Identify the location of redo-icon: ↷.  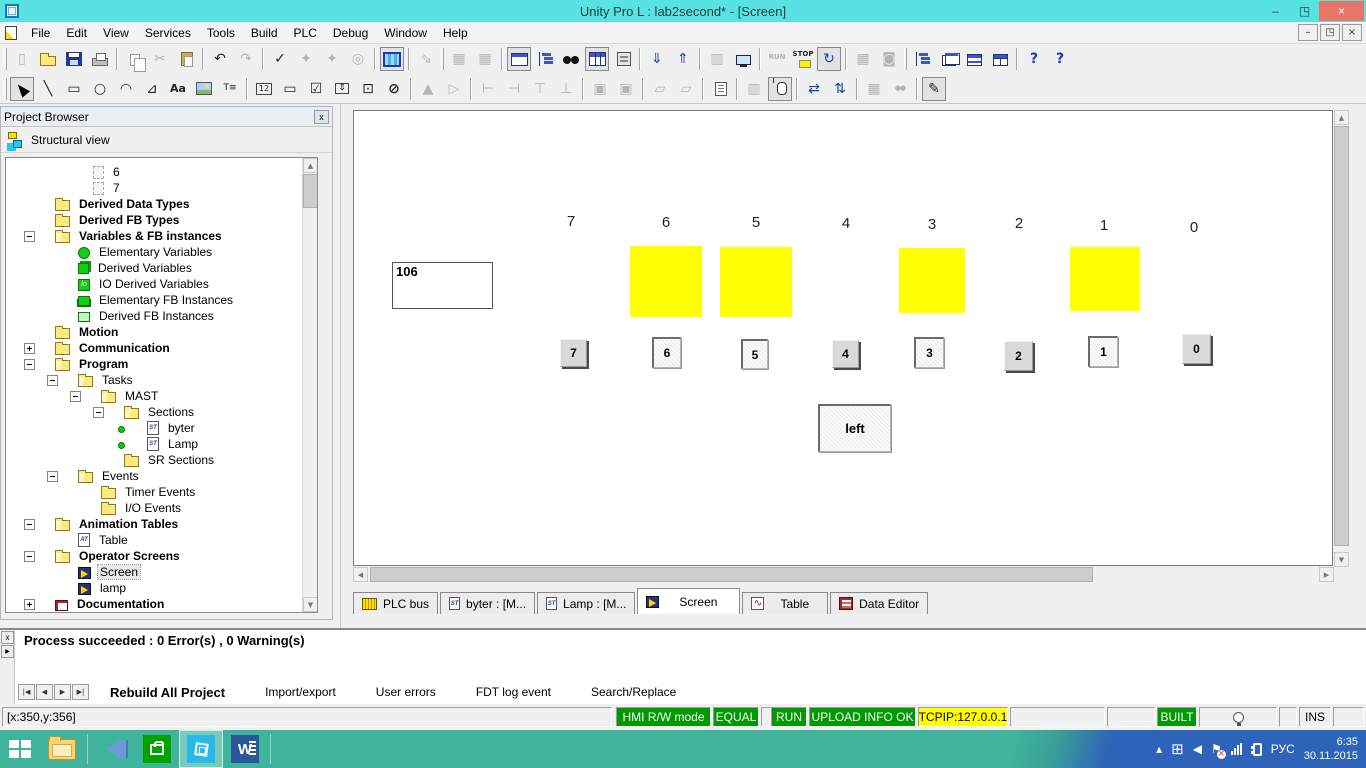
(246, 59).